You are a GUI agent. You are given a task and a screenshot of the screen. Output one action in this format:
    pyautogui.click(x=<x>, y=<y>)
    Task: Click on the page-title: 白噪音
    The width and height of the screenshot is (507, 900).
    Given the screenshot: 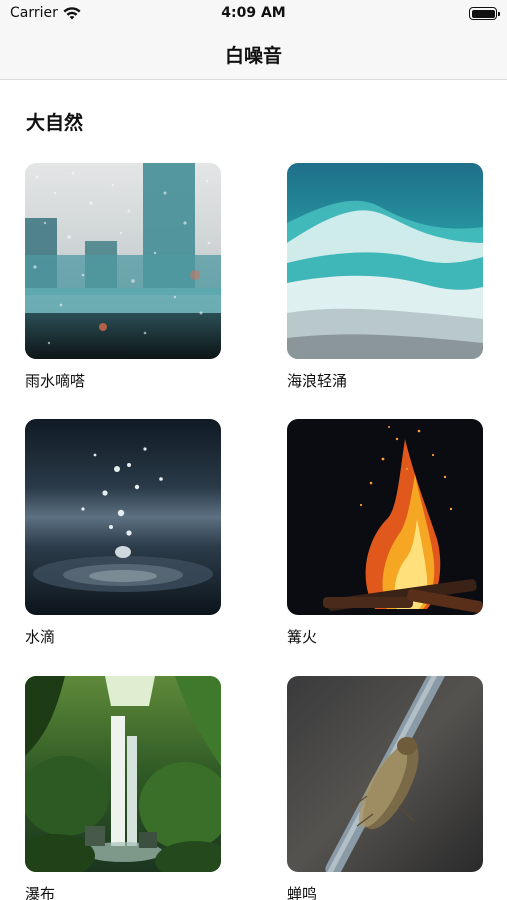 What is the action you would take?
    pyautogui.click(x=253, y=56)
    